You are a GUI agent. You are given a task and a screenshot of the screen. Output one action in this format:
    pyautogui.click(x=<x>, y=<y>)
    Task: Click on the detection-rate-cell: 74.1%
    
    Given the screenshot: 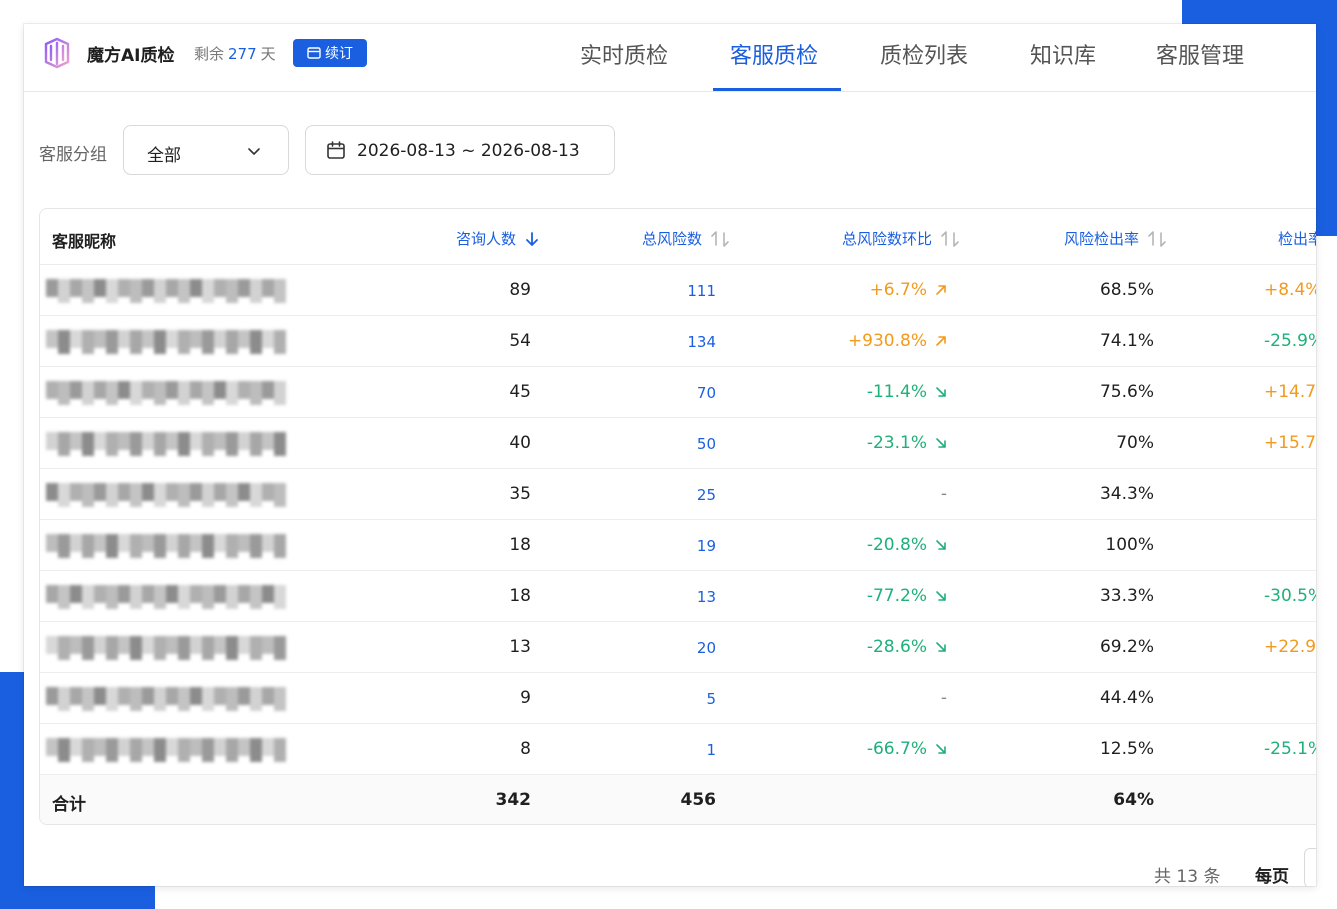 What is the action you would take?
    pyautogui.click(x=1126, y=341)
    